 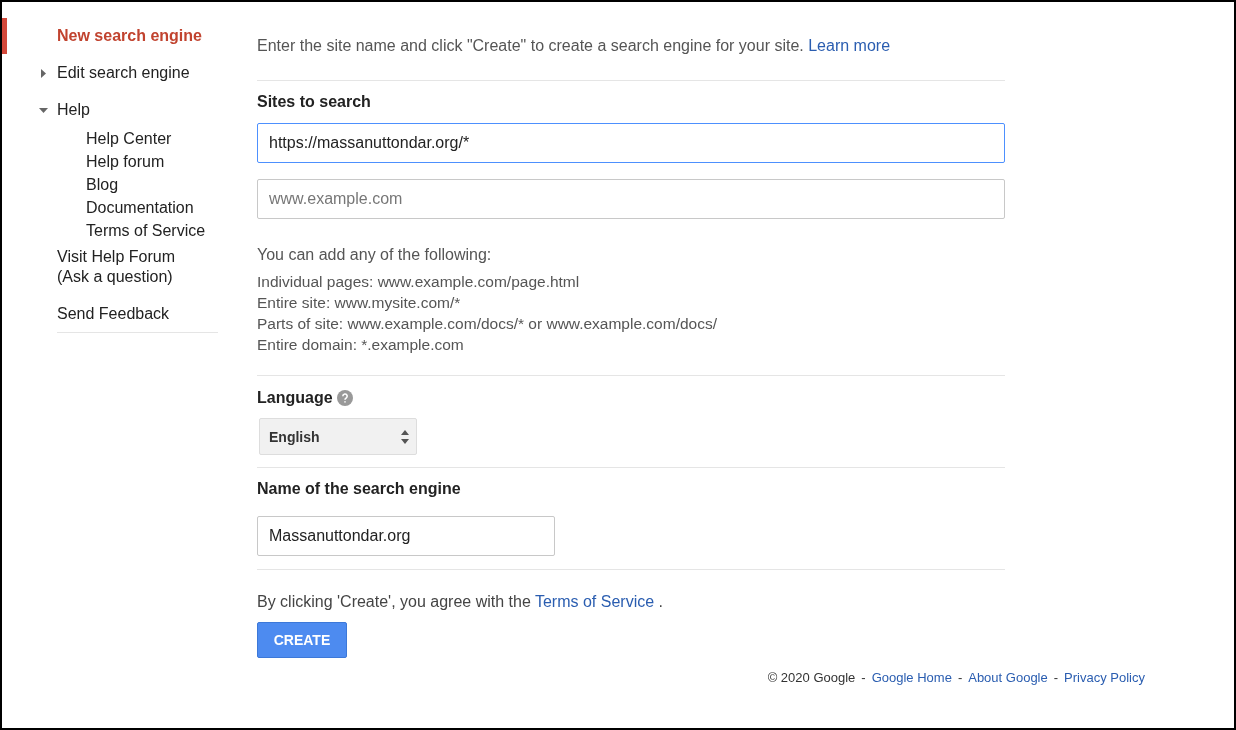 I want to click on terms-text: By clicking 'Create', you agree with the Terms of Service ., so click(x=460, y=602).